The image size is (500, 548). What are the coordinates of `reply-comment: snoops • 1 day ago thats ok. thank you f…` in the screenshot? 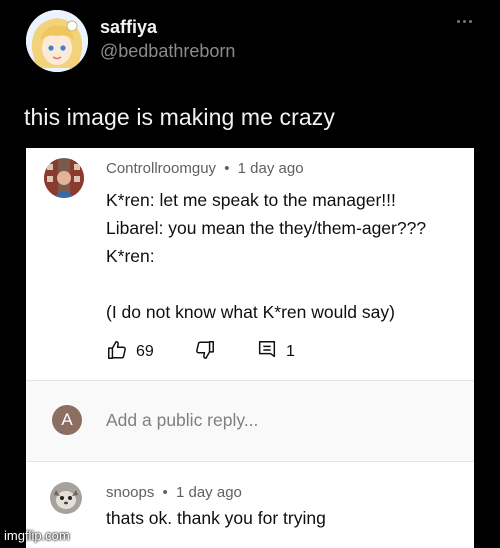 It's located at (250, 505).